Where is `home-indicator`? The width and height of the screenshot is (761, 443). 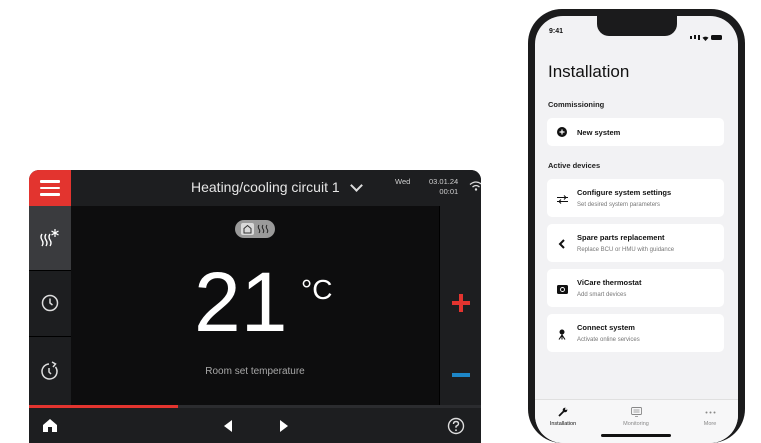
home-indicator is located at coordinates (636, 435).